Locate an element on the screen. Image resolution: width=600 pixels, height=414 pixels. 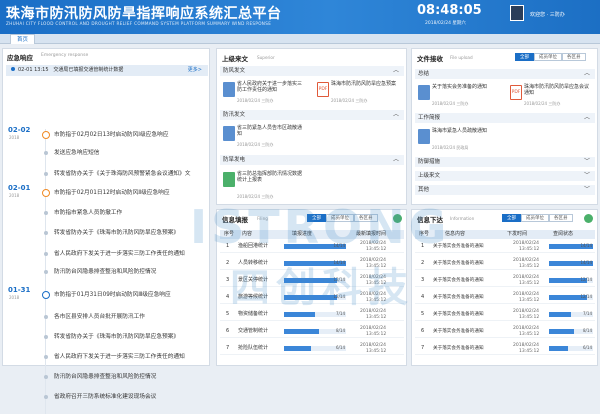
table-row: 1 渔船回港统计 14/14 2018/02/24 13:45:12 is located at coordinates (312, 246).